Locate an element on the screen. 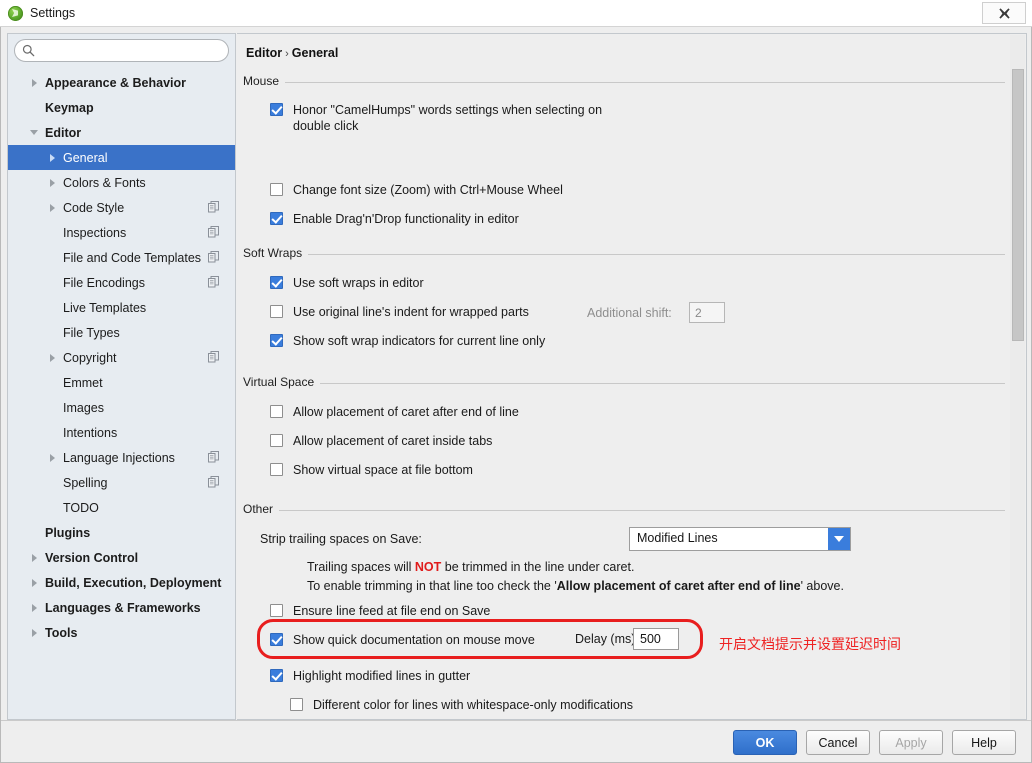 This screenshot has height=763, width=1032. sidebar-item-inspections: Inspections is located at coordinates (121, 232).